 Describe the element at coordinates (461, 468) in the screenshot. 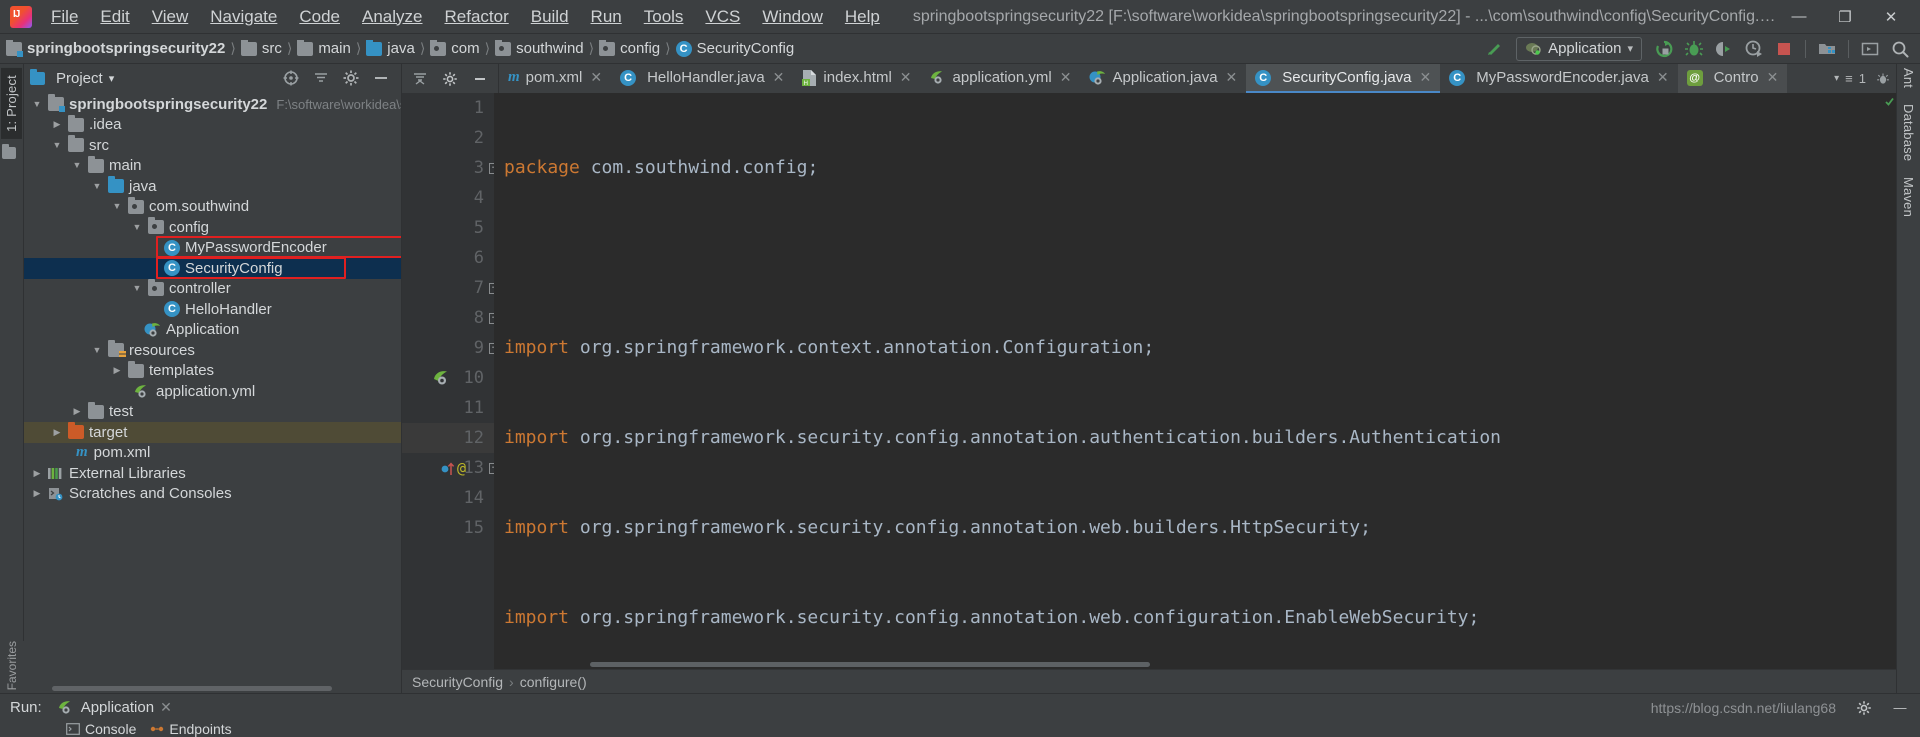

I see `annotation-gutter-icon: @` at that location.